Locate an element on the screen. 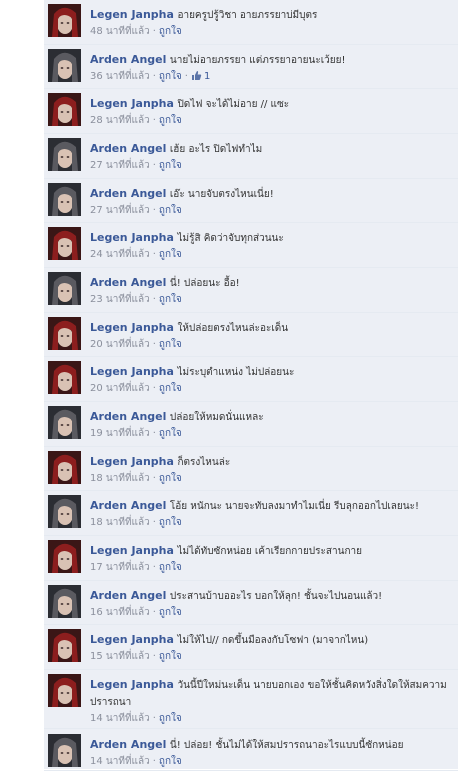 This screenshot has width=468, height=771. comment-text: นายไม่อายภรรยา แต่ภรรยาอายนะเว้ยย! is located at coordinates (257, 60).